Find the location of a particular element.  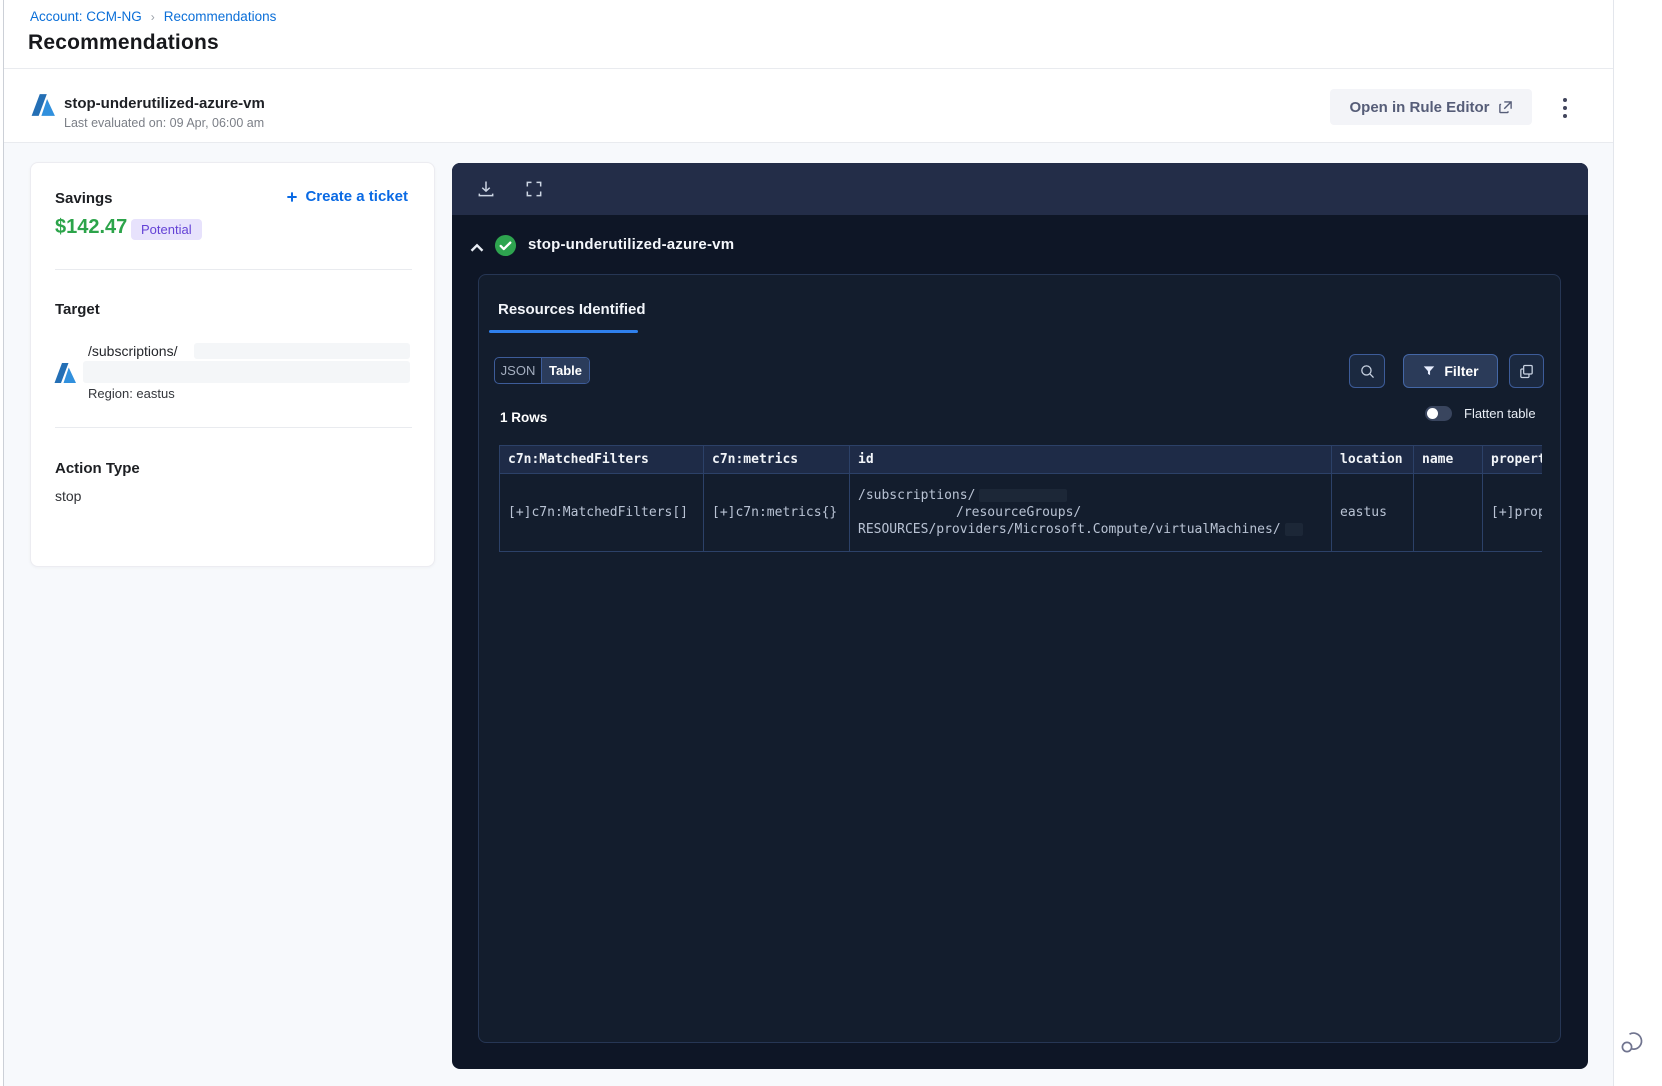

view-toggle: JSON Table is located at coordinates (542, 370).